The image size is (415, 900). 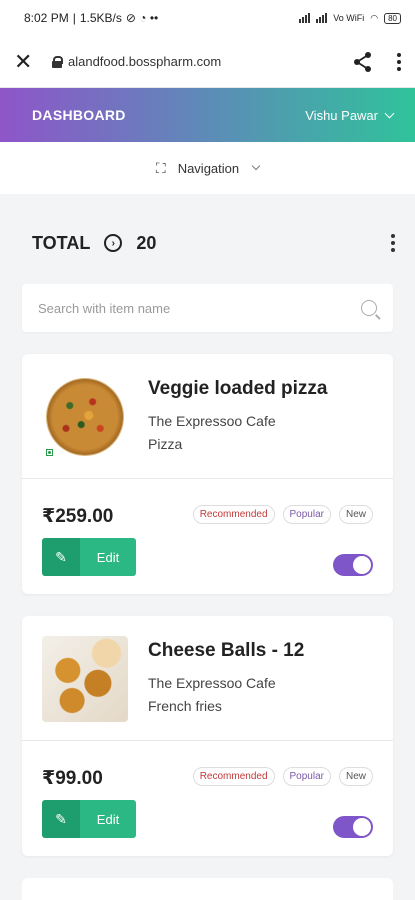 What do you see at coordinates (72, 778) in the screenshot?
I see `item-price: ₹99.00` at bounding box center [72, 778].